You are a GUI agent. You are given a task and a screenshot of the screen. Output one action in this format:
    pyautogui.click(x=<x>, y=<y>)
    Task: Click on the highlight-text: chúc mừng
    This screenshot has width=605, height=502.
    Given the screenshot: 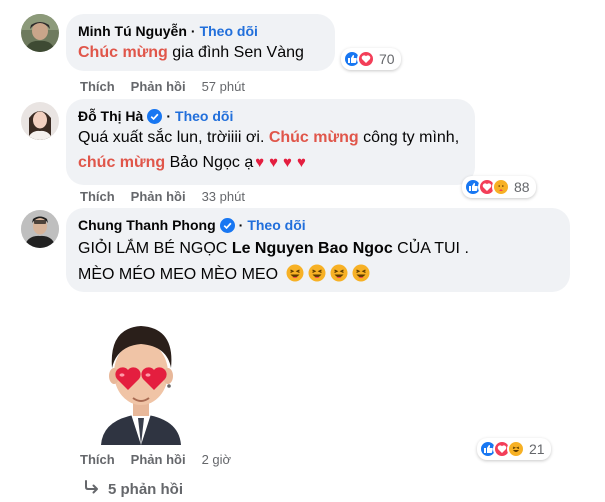 What is the action you would take?
    pyautogui.click(x=122, y=162)
    